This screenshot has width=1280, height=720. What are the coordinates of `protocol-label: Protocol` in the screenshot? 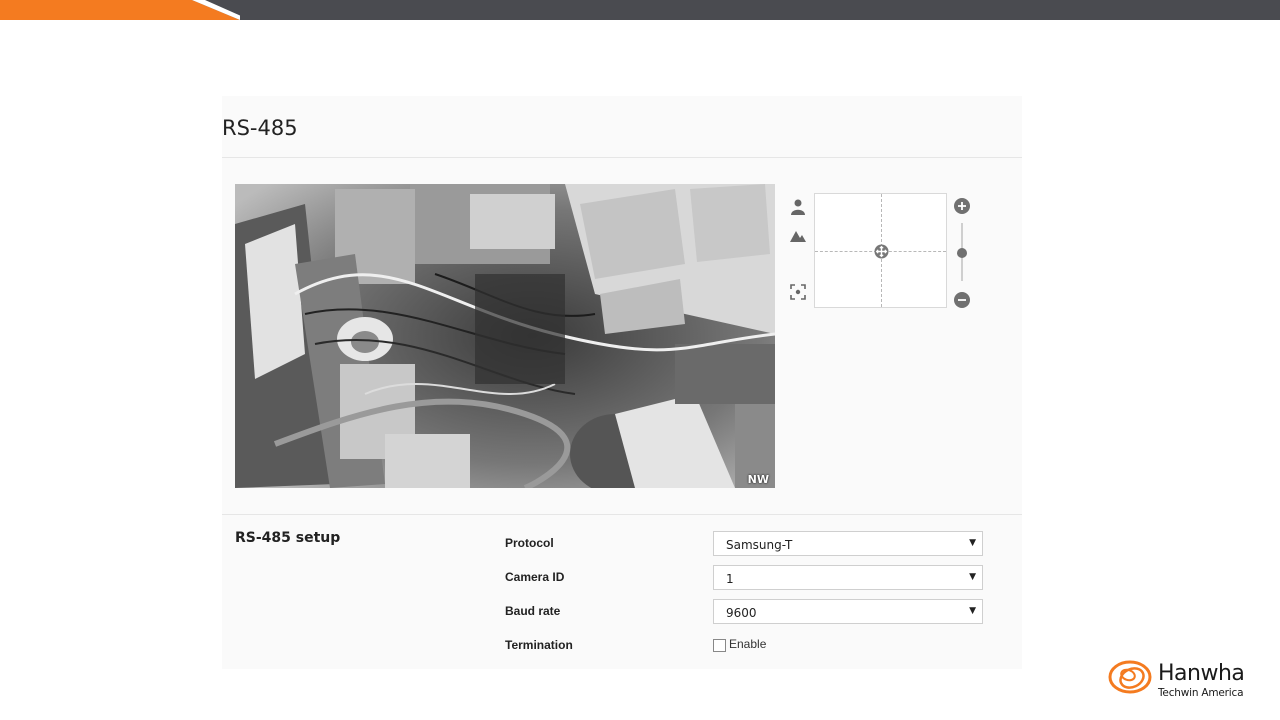 It's located at (529, 543).